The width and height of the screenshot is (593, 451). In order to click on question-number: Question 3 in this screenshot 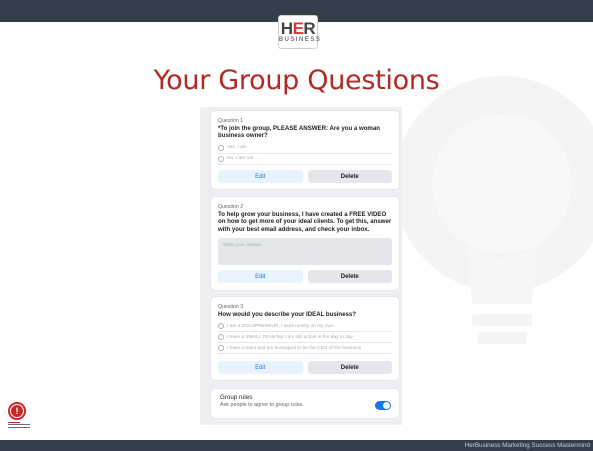, I will do `click(231, 307)`.